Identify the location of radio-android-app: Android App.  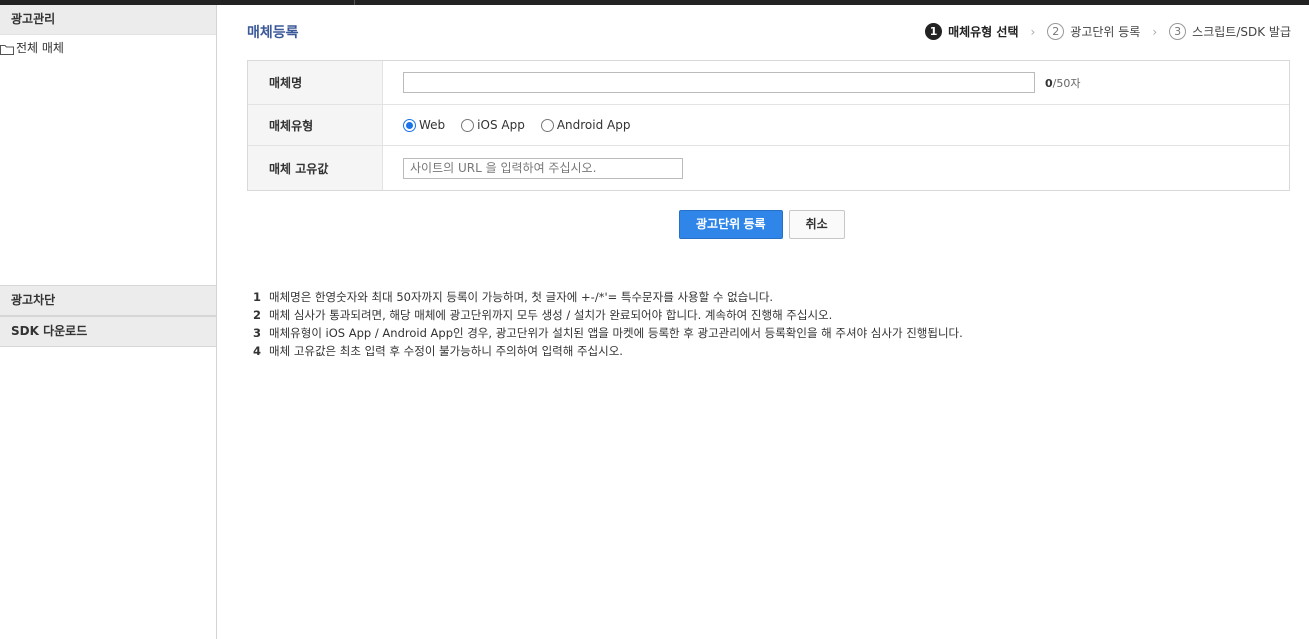
(585, 125).